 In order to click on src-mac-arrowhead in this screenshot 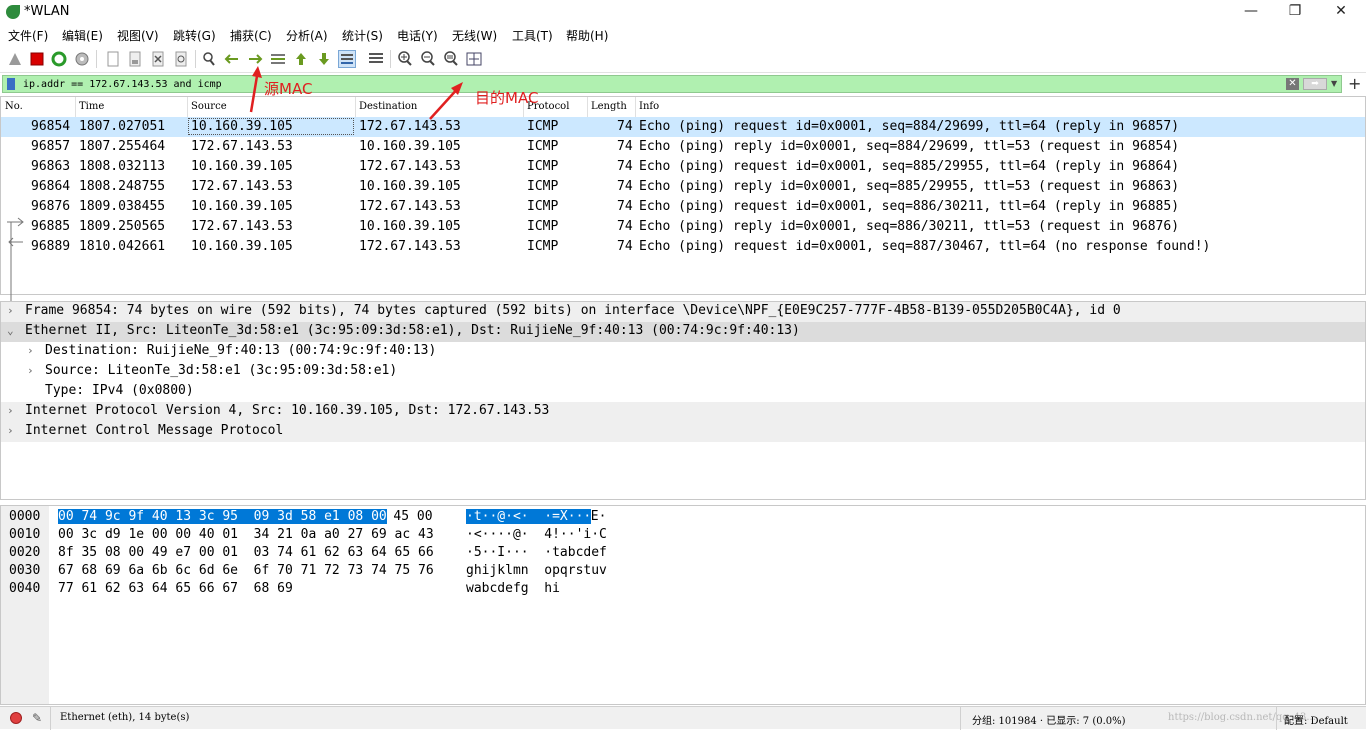, I will do `click(257, 72)`.